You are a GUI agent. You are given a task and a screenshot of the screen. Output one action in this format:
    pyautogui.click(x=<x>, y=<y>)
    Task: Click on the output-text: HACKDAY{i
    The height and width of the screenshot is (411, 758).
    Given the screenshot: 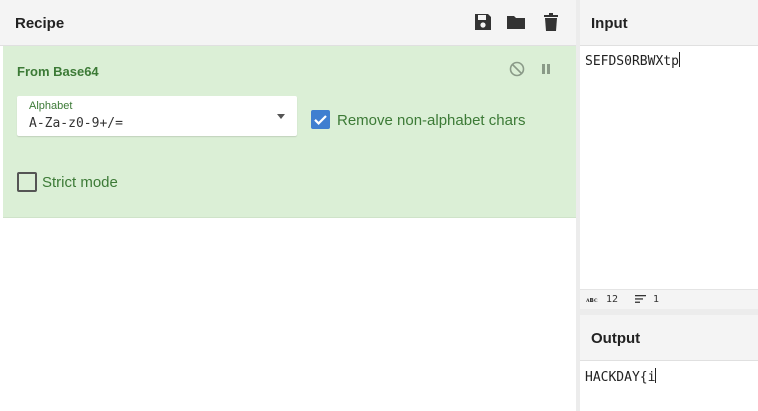 What is the action you would take?
    pyautogui.click(x=620, y=377)
    